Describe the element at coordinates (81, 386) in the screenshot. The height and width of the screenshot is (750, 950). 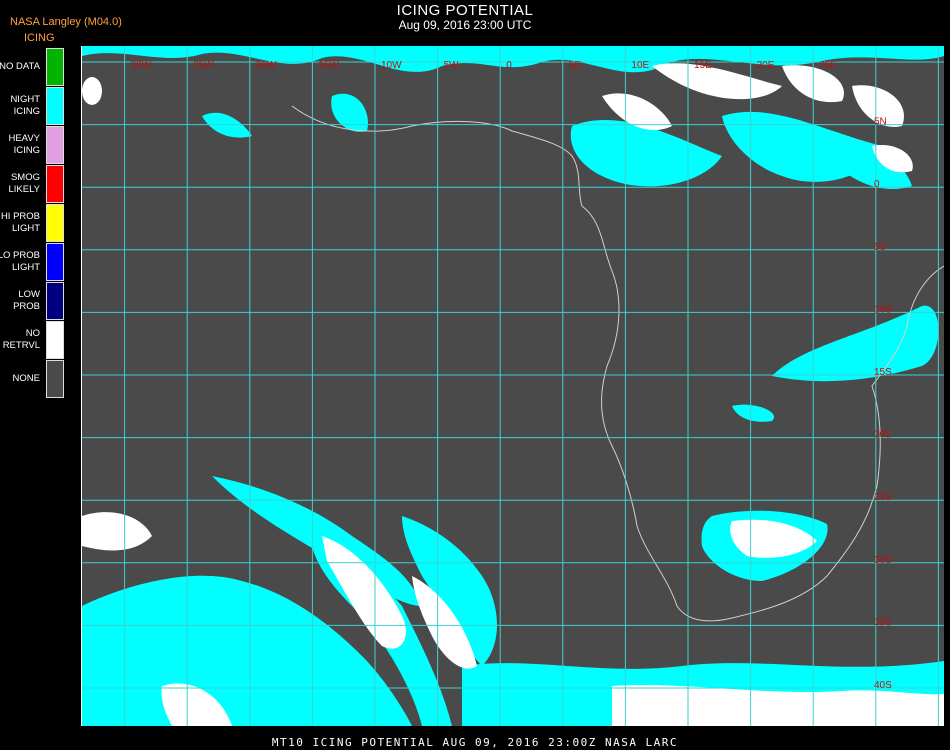
I see `map-left-edge` at that location.